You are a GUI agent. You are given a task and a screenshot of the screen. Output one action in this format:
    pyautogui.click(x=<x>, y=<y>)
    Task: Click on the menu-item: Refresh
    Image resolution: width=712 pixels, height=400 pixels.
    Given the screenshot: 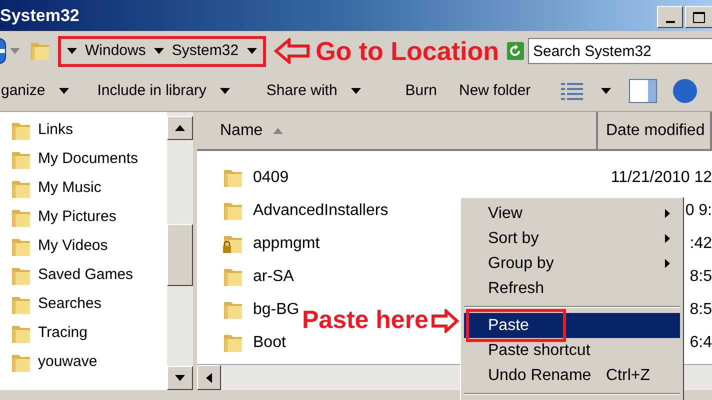 What is the action you would take?
    pyautogui.click(x=572, y=288)
    